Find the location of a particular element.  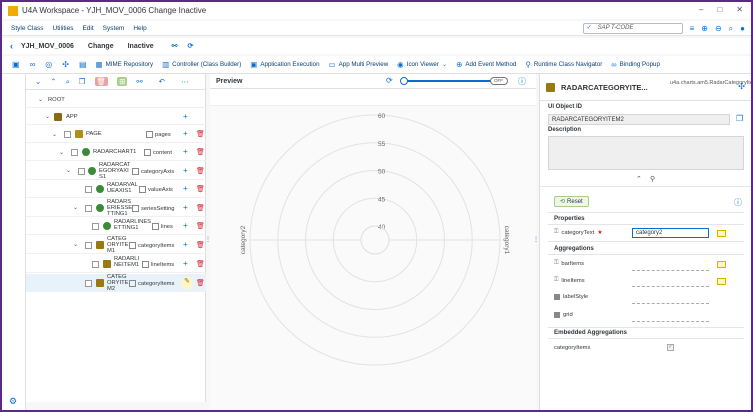

search-icon: ⌕ is located at coordinates (731, 29).